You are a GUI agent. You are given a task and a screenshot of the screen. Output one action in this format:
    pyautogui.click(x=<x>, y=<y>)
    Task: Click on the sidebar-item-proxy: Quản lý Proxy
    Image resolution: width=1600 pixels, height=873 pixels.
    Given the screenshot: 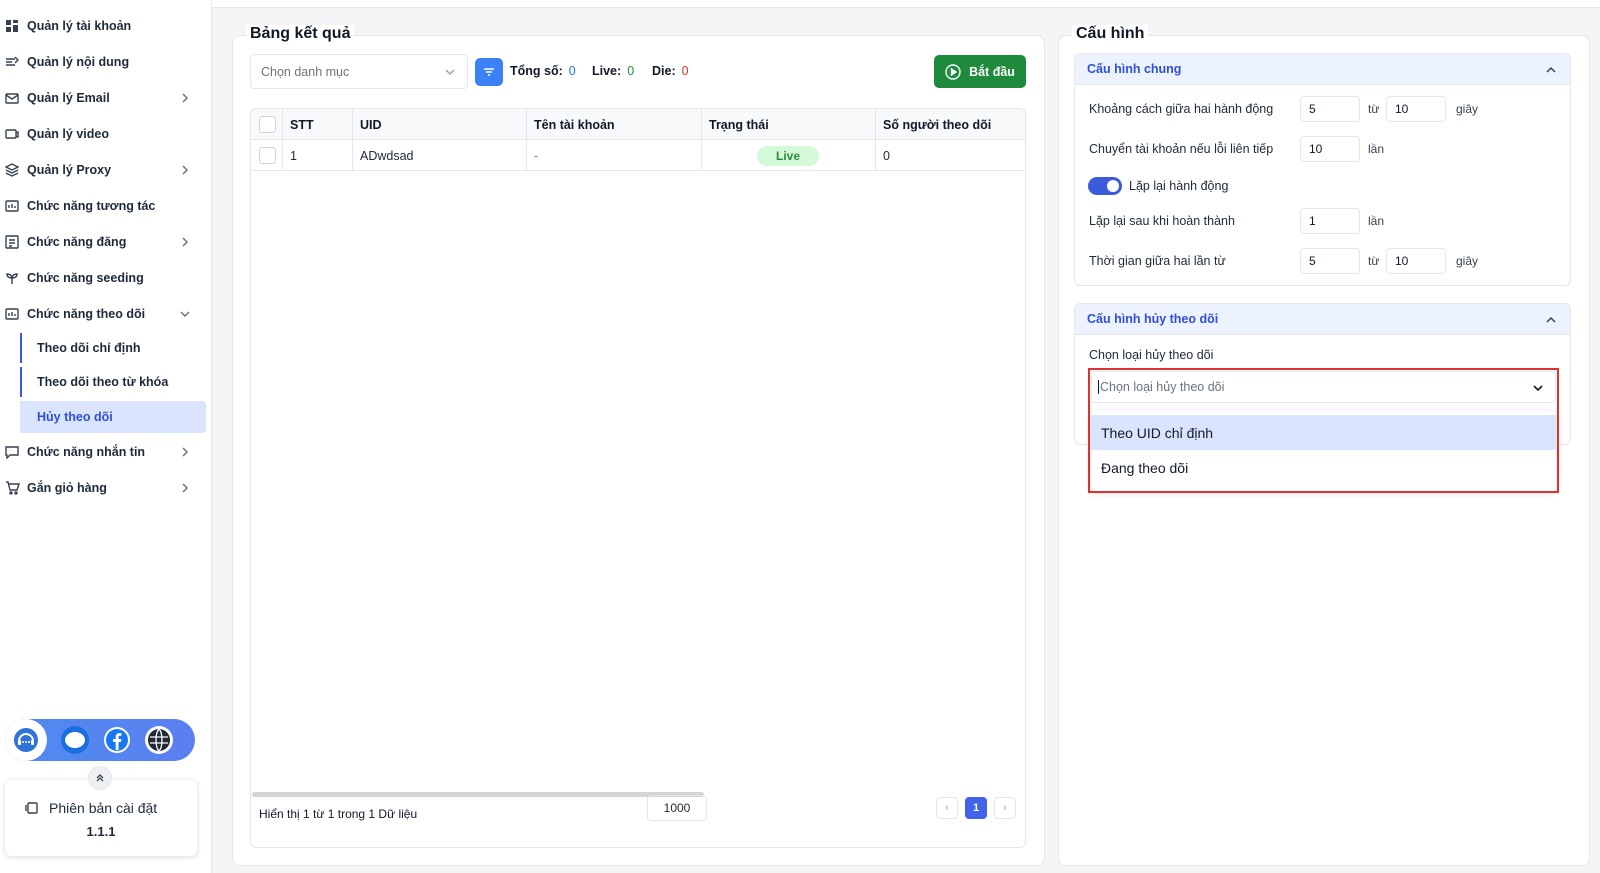 What is the action you would take?
    pyautogui.click(x=103, y=170)
    